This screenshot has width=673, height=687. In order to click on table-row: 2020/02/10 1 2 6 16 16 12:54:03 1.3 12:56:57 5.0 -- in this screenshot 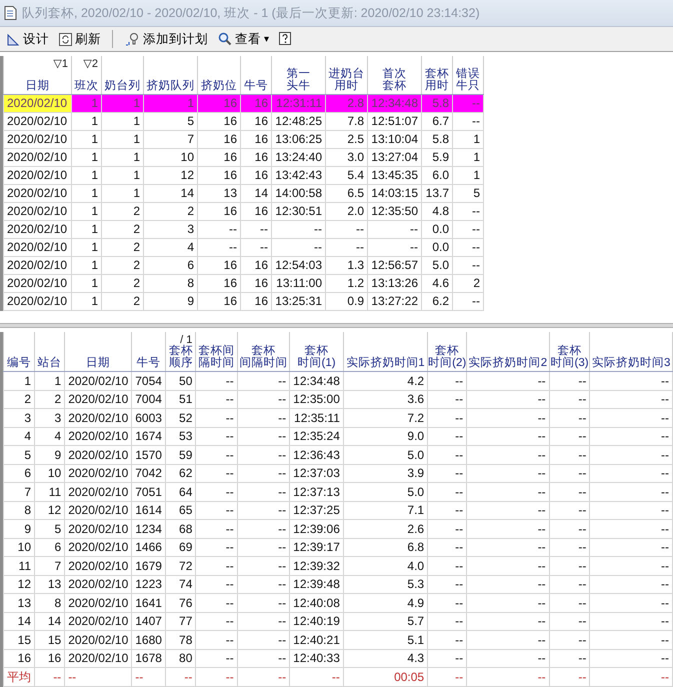, I will do `click(244, 265)`.